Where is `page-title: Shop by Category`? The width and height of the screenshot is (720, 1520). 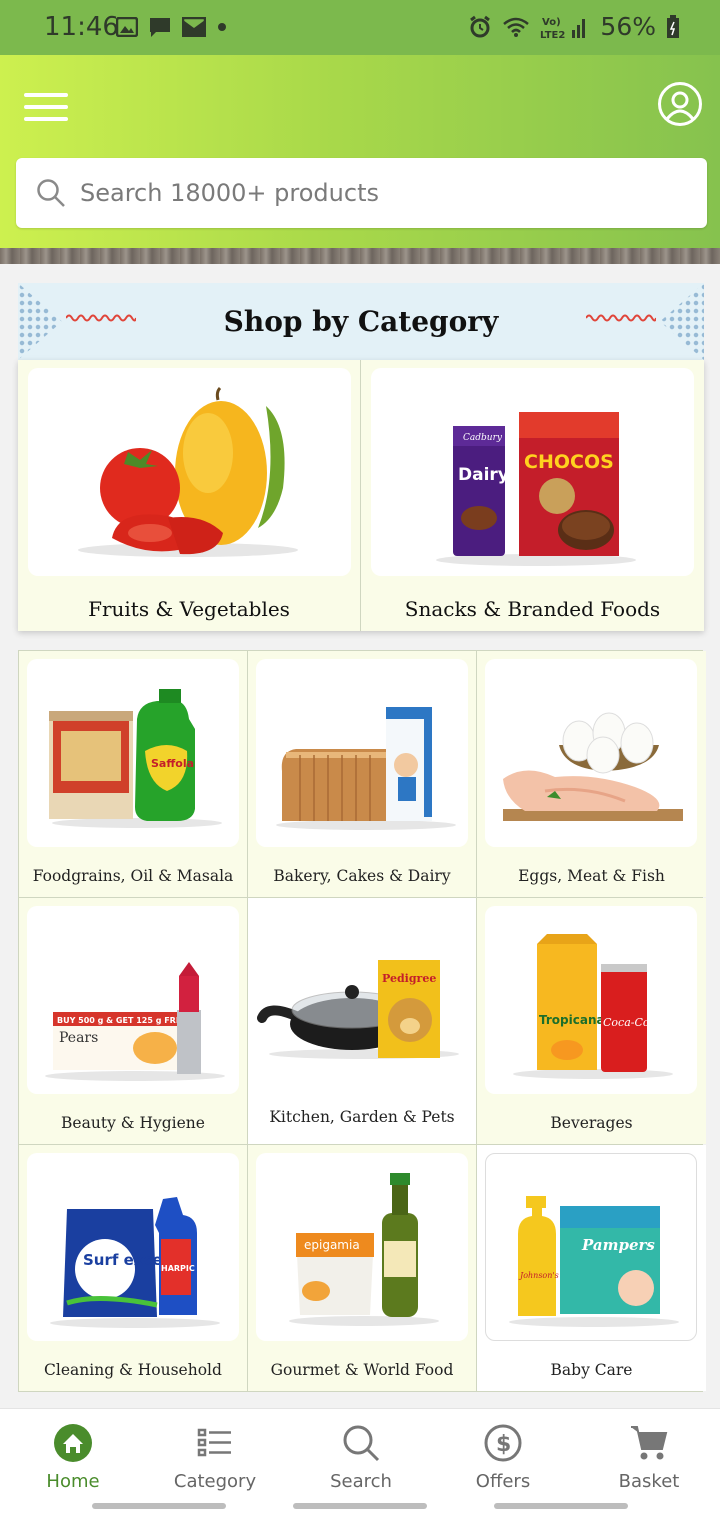 page-title: Shop by Category is located at coordinates (361, 321).